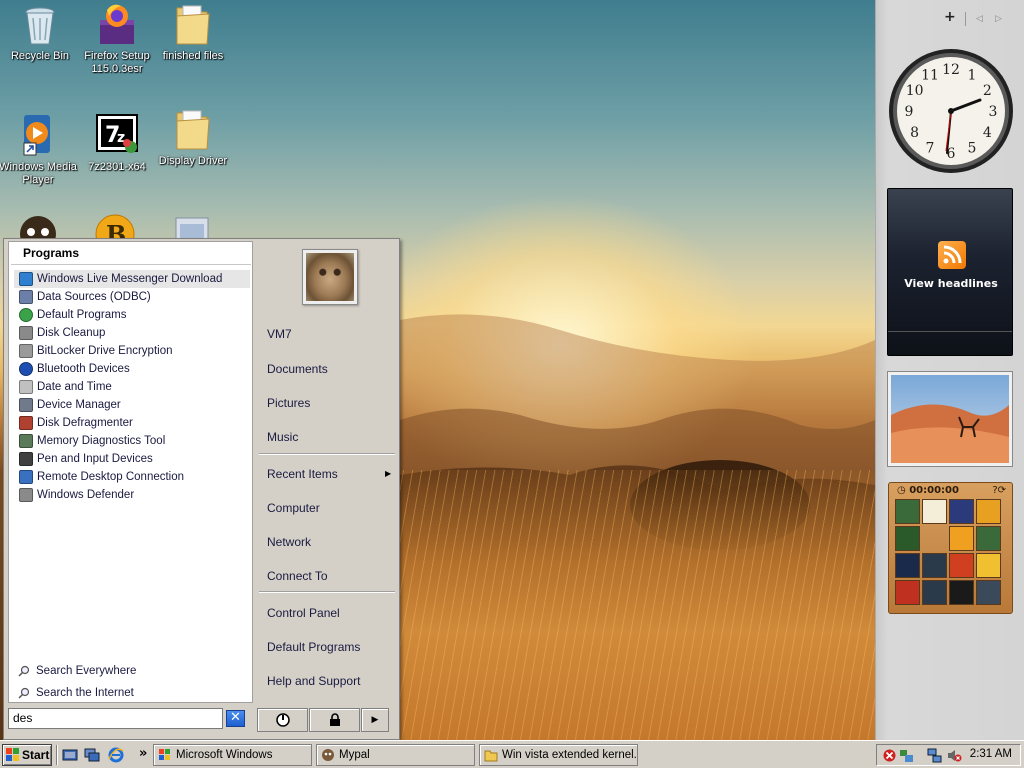 The image size is (1024, 768). What do you see at coordinates (998, 19) in the screenshot?
I see `sidebar-next-button: ▷` at bounding box center [998, 19].